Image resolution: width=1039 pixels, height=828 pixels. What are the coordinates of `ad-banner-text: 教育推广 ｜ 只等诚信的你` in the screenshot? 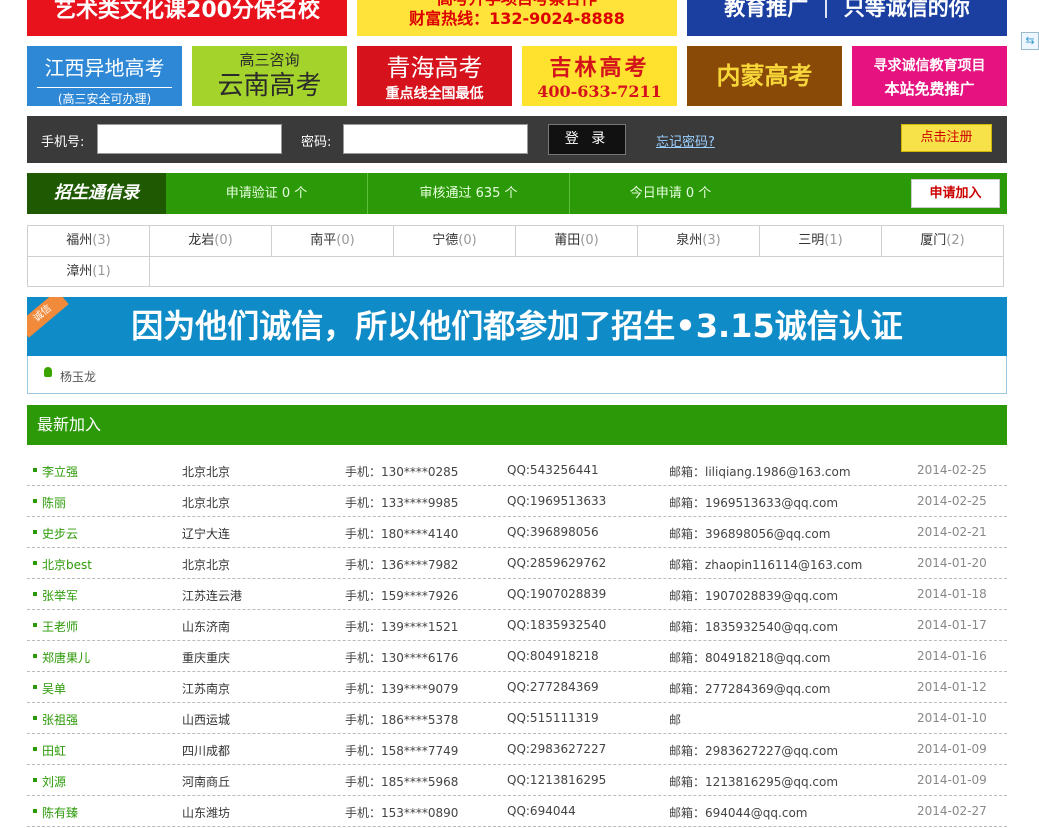 It's located at (847, 10).